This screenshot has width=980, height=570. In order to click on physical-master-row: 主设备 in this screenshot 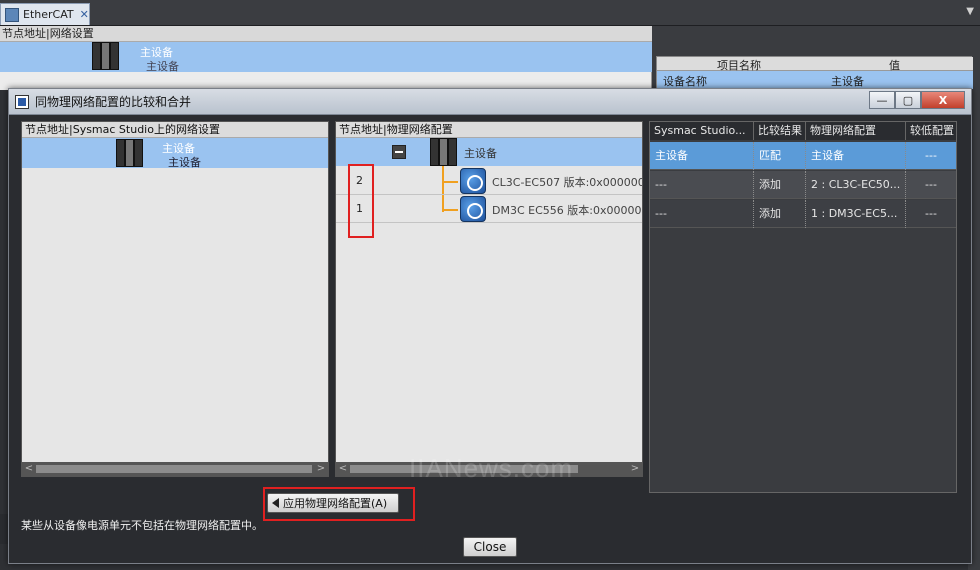, I will do `click(489, 152)`.